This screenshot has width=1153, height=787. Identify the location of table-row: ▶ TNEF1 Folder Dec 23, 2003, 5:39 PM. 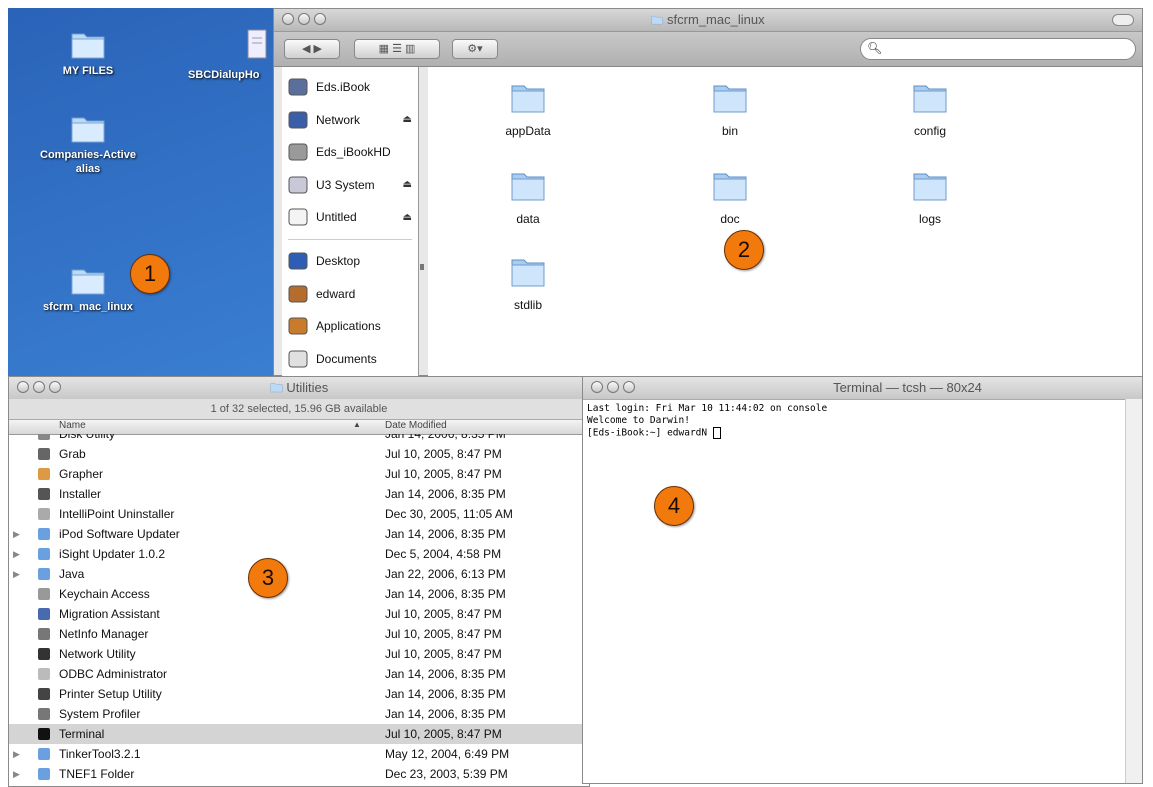
(299, 774).